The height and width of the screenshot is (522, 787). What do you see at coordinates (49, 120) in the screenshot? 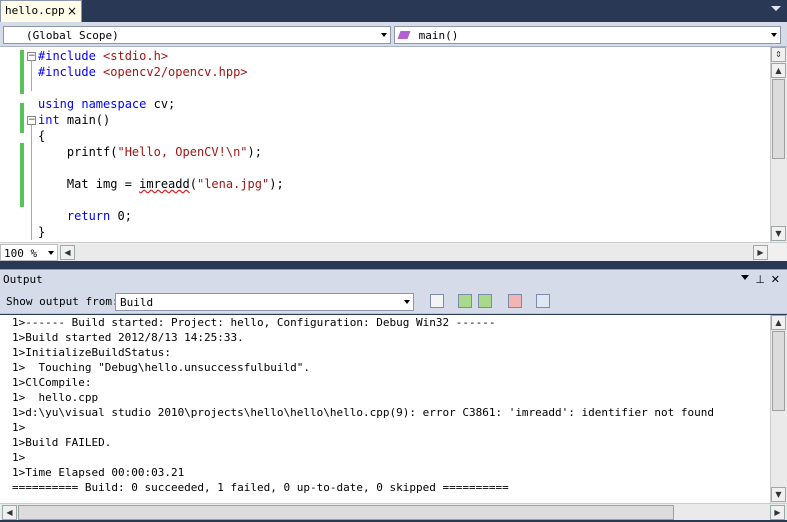
I see `keyword-token: int` at bounding box center [49, 120].